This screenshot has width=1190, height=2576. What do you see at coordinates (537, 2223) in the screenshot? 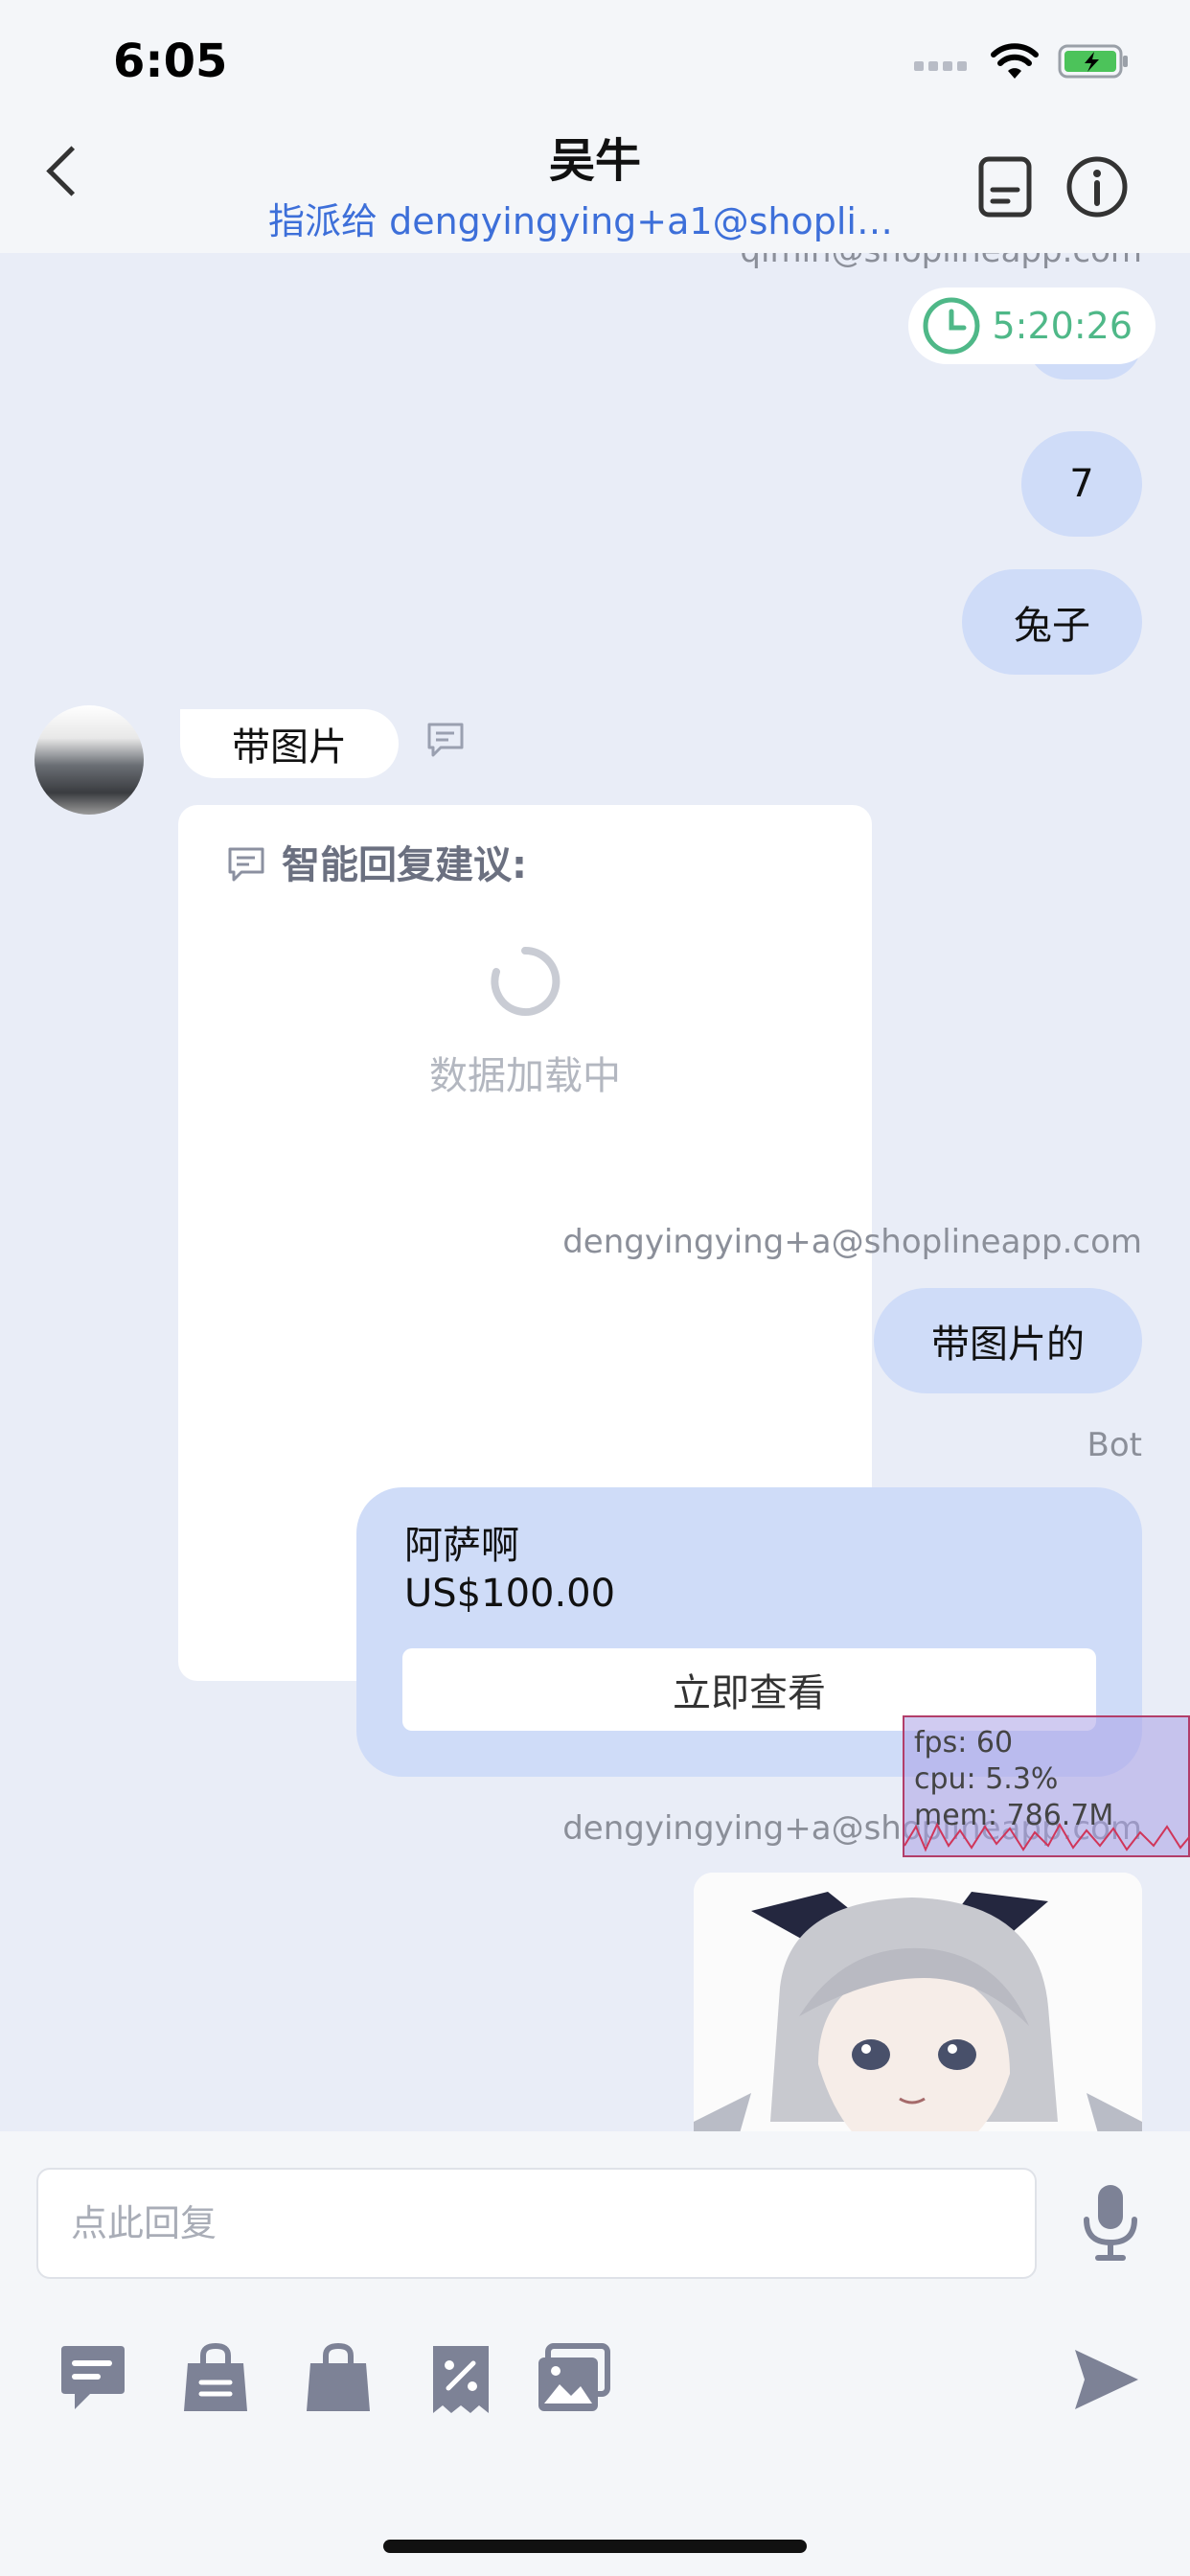
I see `reply-input` at bounding box center [537, 2223].